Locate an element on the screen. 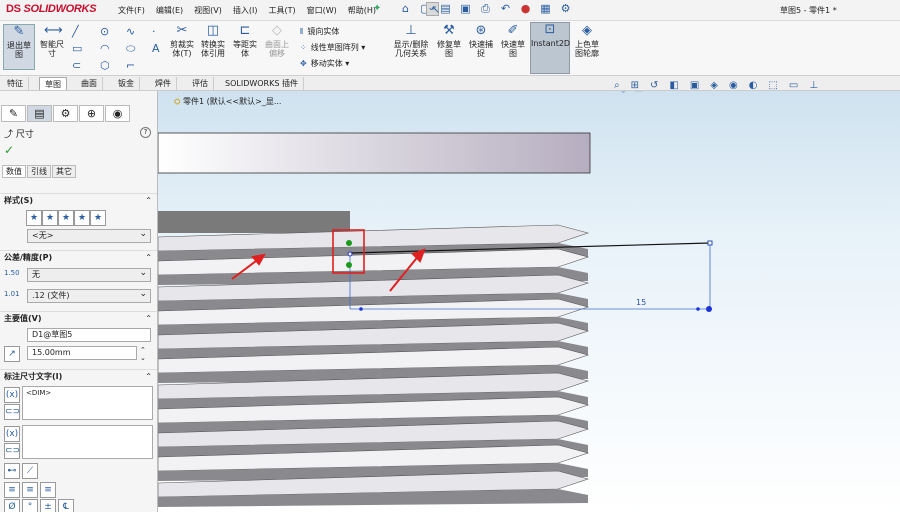 This screenshot has height=512, width=900. pin-icon: ✦ is located at coordinates (377, 8).